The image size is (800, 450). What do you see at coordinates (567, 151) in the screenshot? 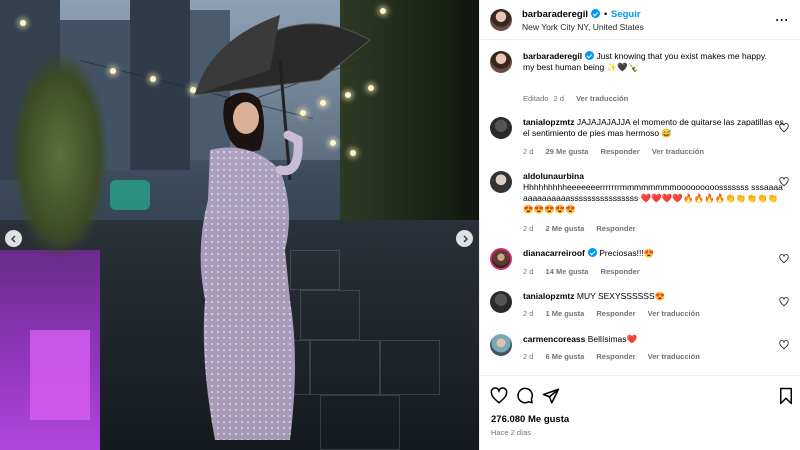
I see `comment-likes: 29 Me gusta` at bounding box center [567, 151].